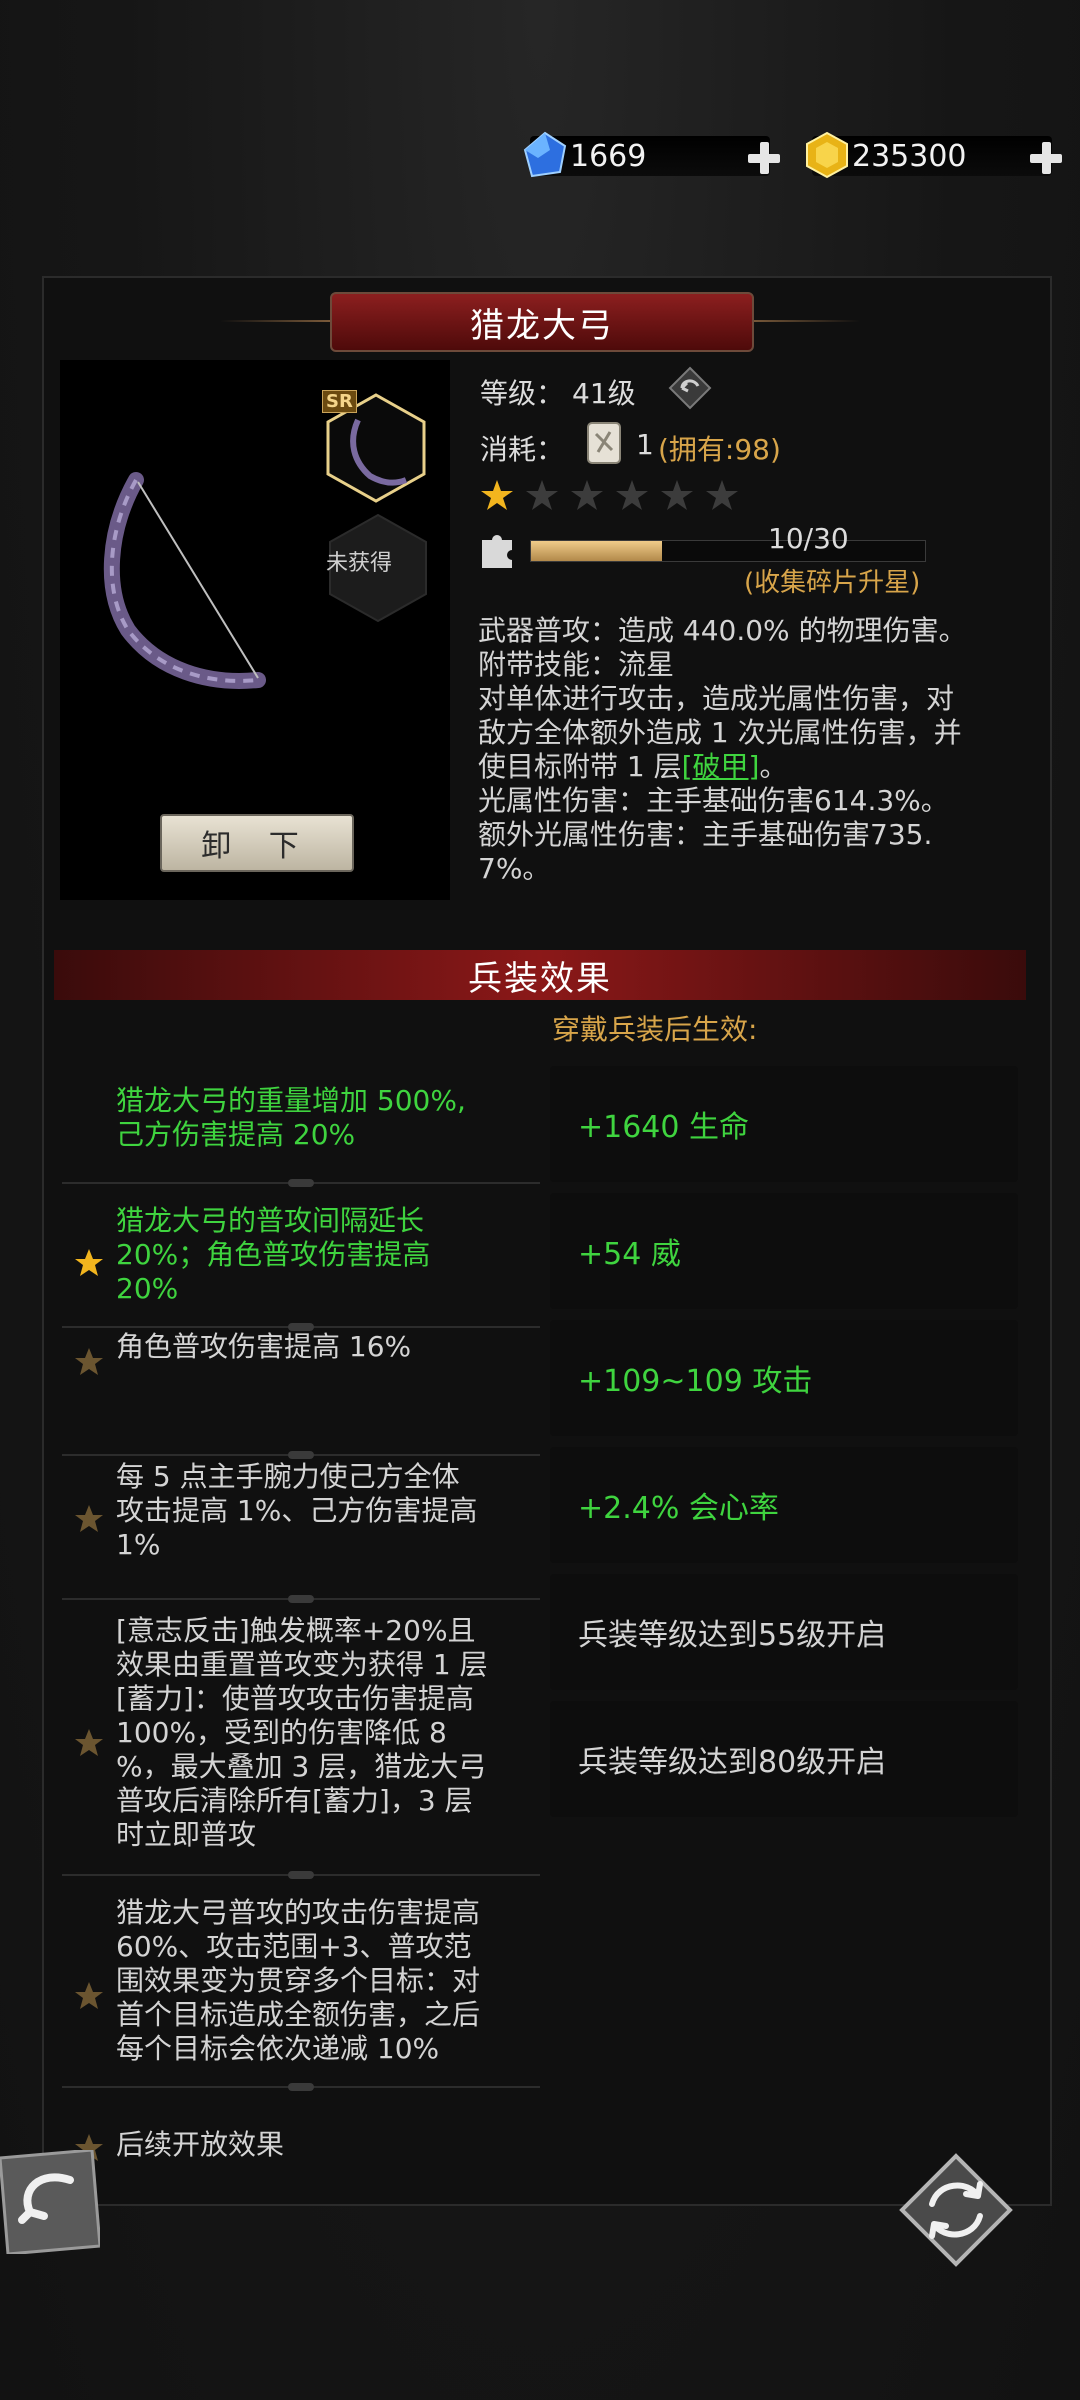 The image size is (1080, 2400). I want to click on dragon-bow-image, so click(184, 580).